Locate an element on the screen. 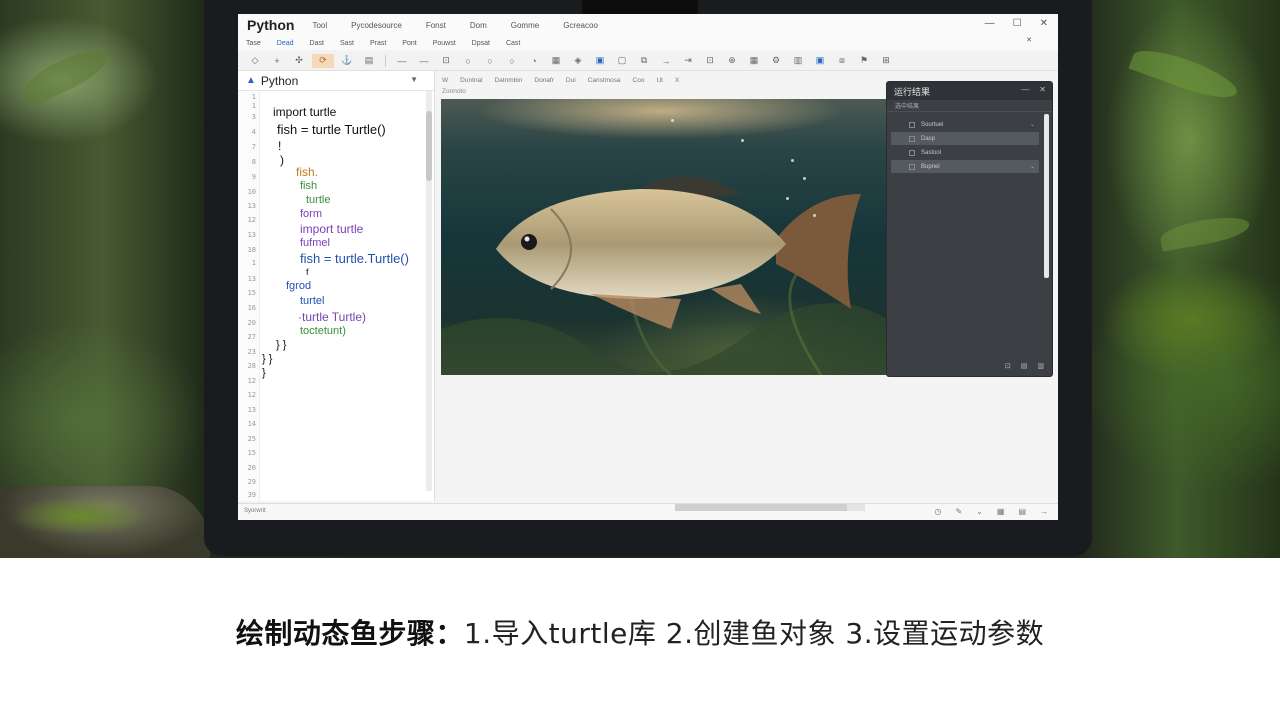  code-line: fish is located at coordinates (308, 186).